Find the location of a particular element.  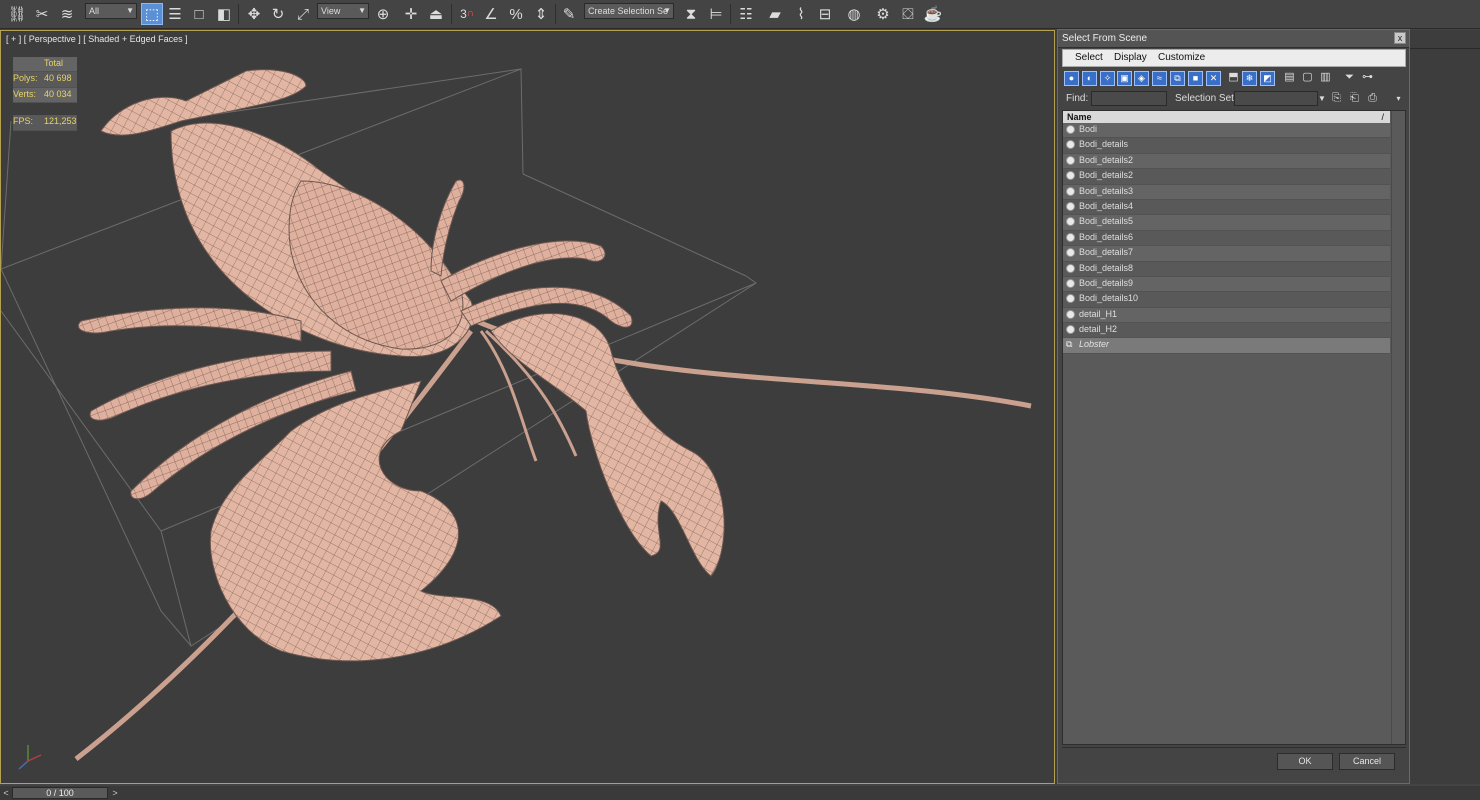

display-containers-icon: ⬒ is located at coordinates (1233, 78).